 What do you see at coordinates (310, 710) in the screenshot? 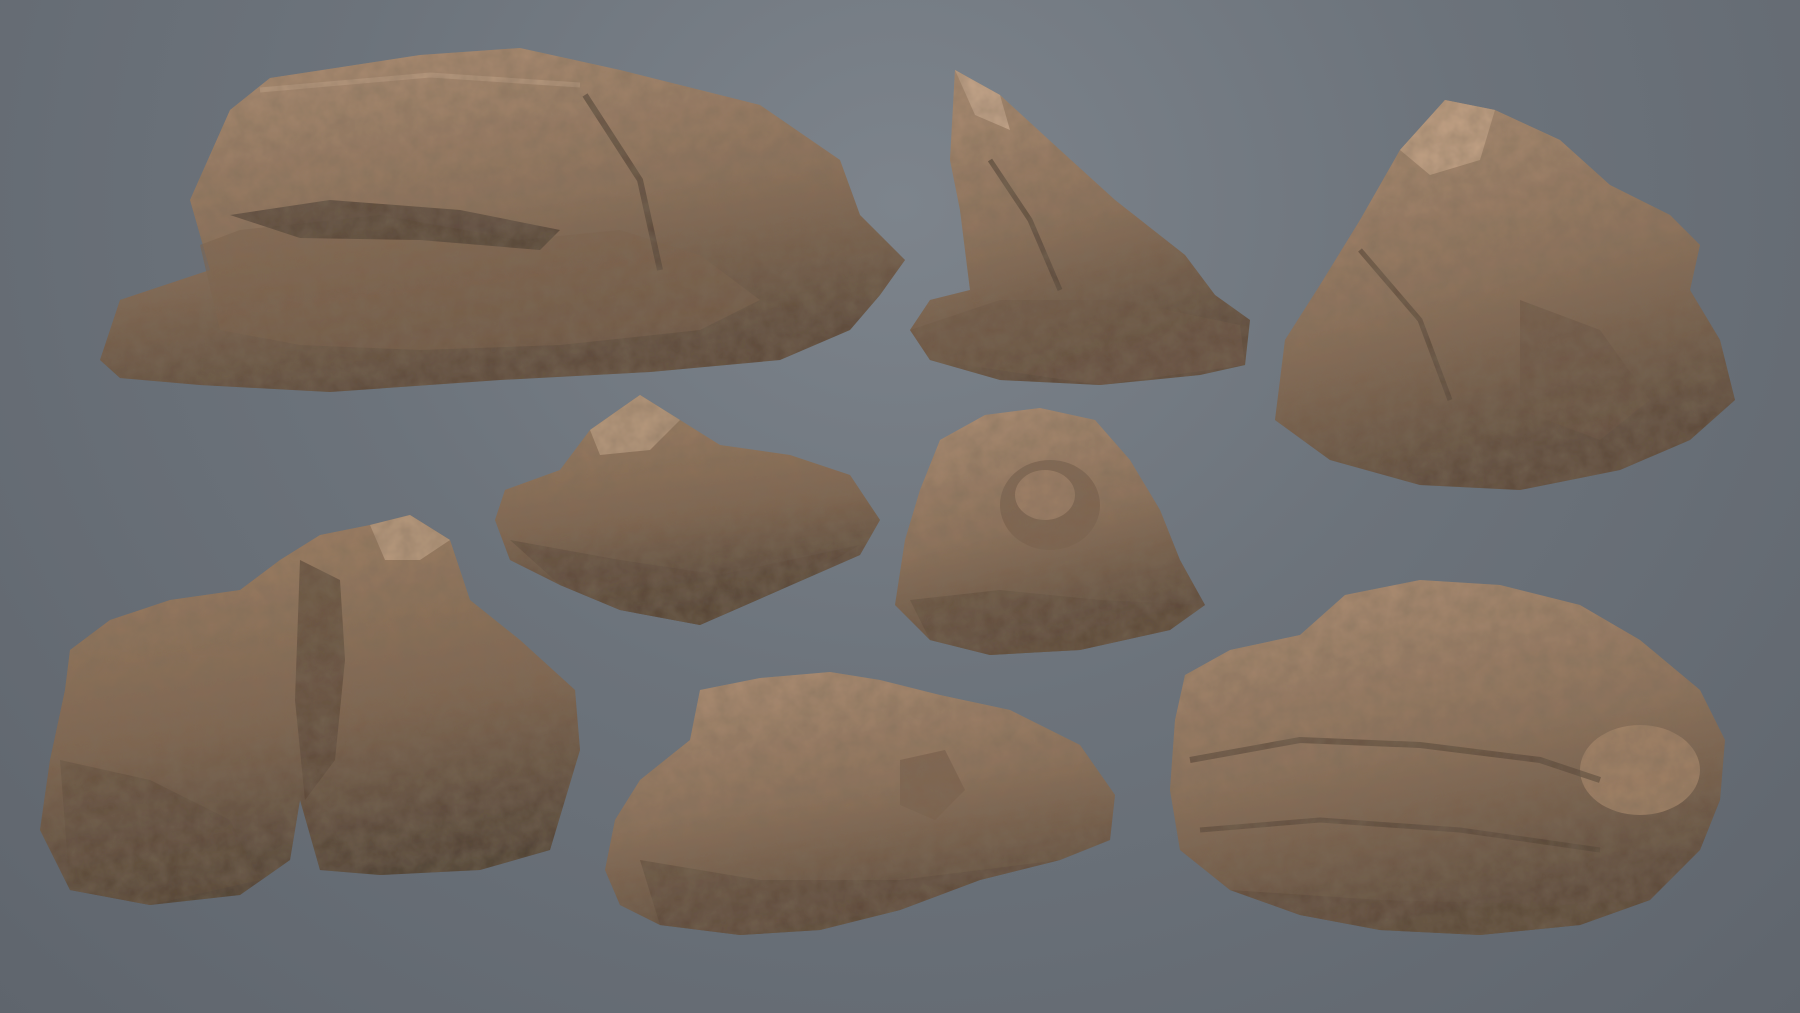
I see `rock-twin-pillar` at bounding box center [310, 710].